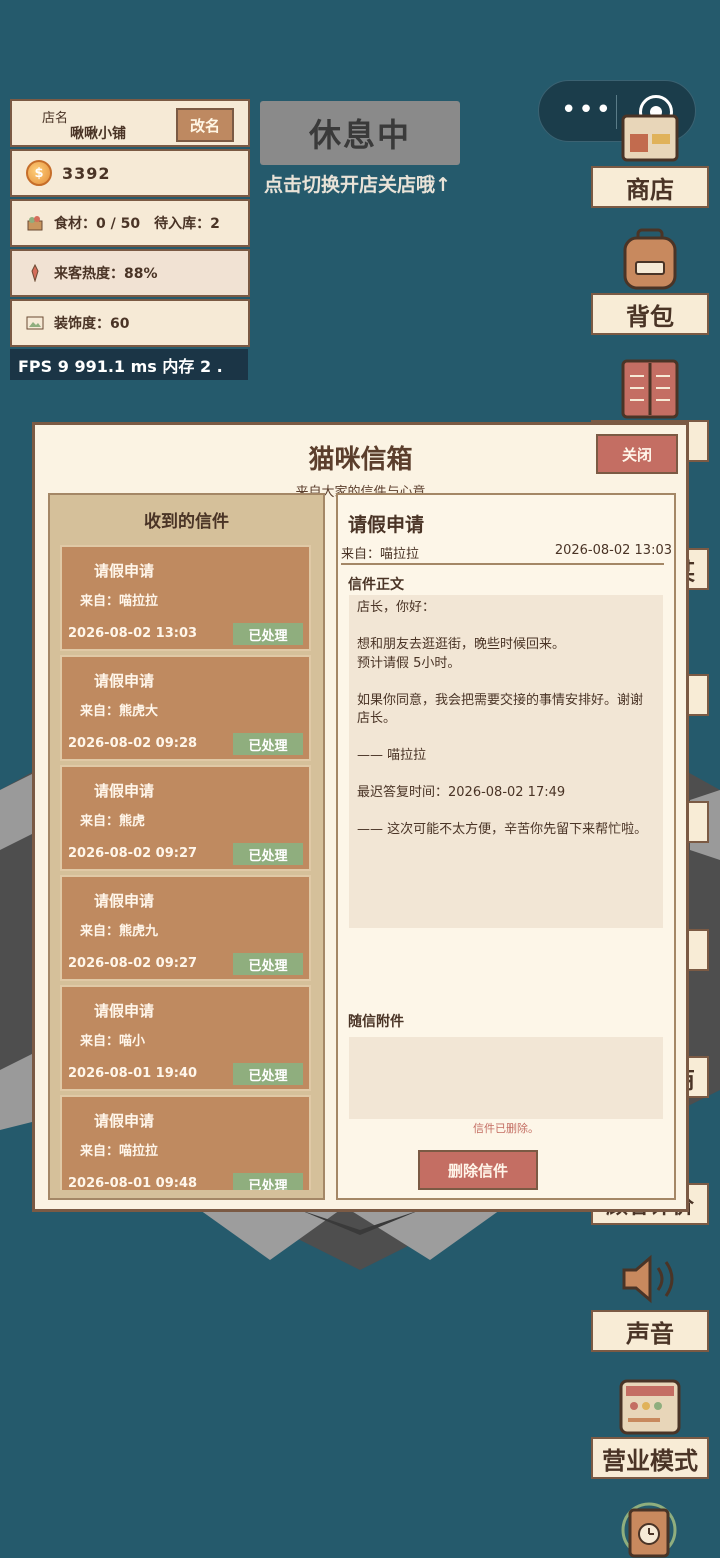 The width and height of the screenshot is (720, 1558). What do you see at coordinates (360, 133) in the screenshot?
I see `shop-status-toggle: 休息中` at bounding box center [360, 133].